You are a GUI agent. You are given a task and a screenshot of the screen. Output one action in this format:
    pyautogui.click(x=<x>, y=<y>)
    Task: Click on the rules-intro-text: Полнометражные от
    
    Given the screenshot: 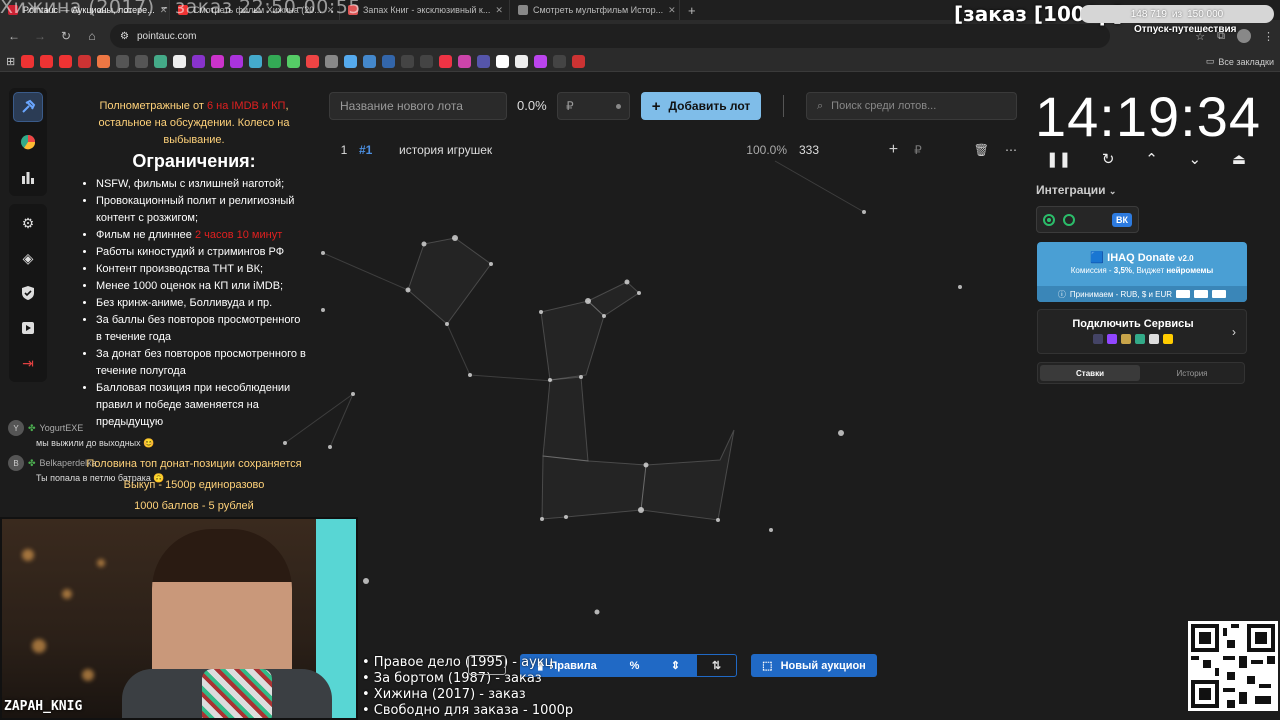 What is the action you would take?
    pyautogui.click(x=153, y=106)
    